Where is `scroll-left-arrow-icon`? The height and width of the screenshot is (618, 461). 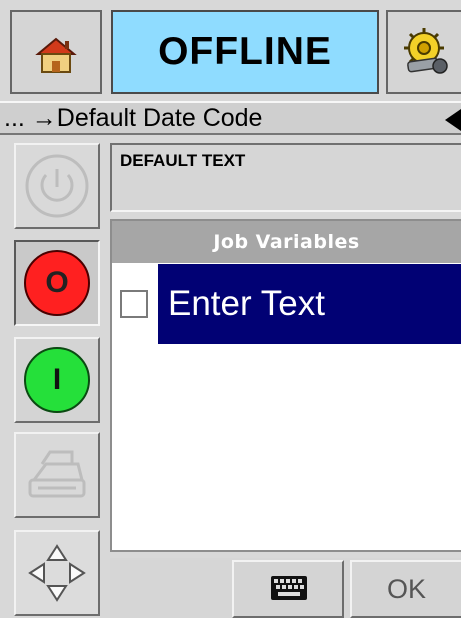
scroll-left-arrow-icon is located at coordinates (453, 120).